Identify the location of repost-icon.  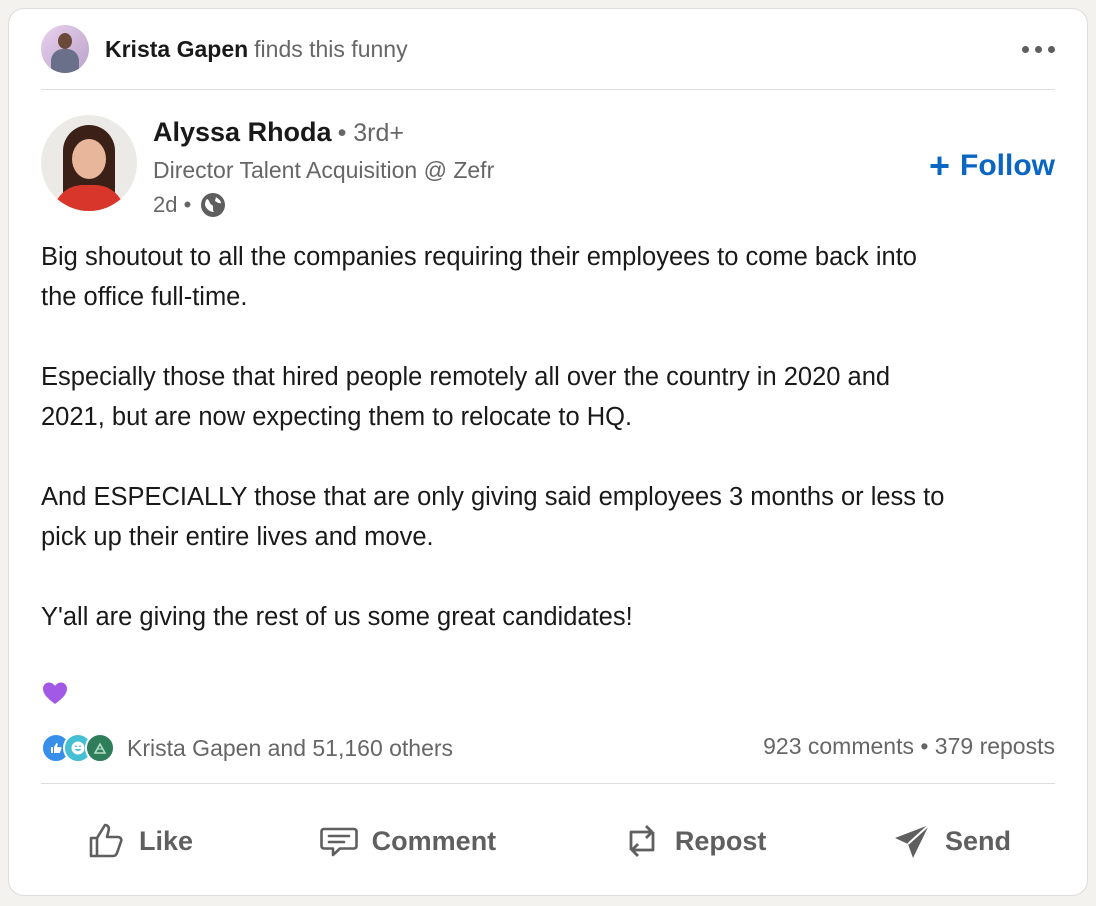
(642, 841).